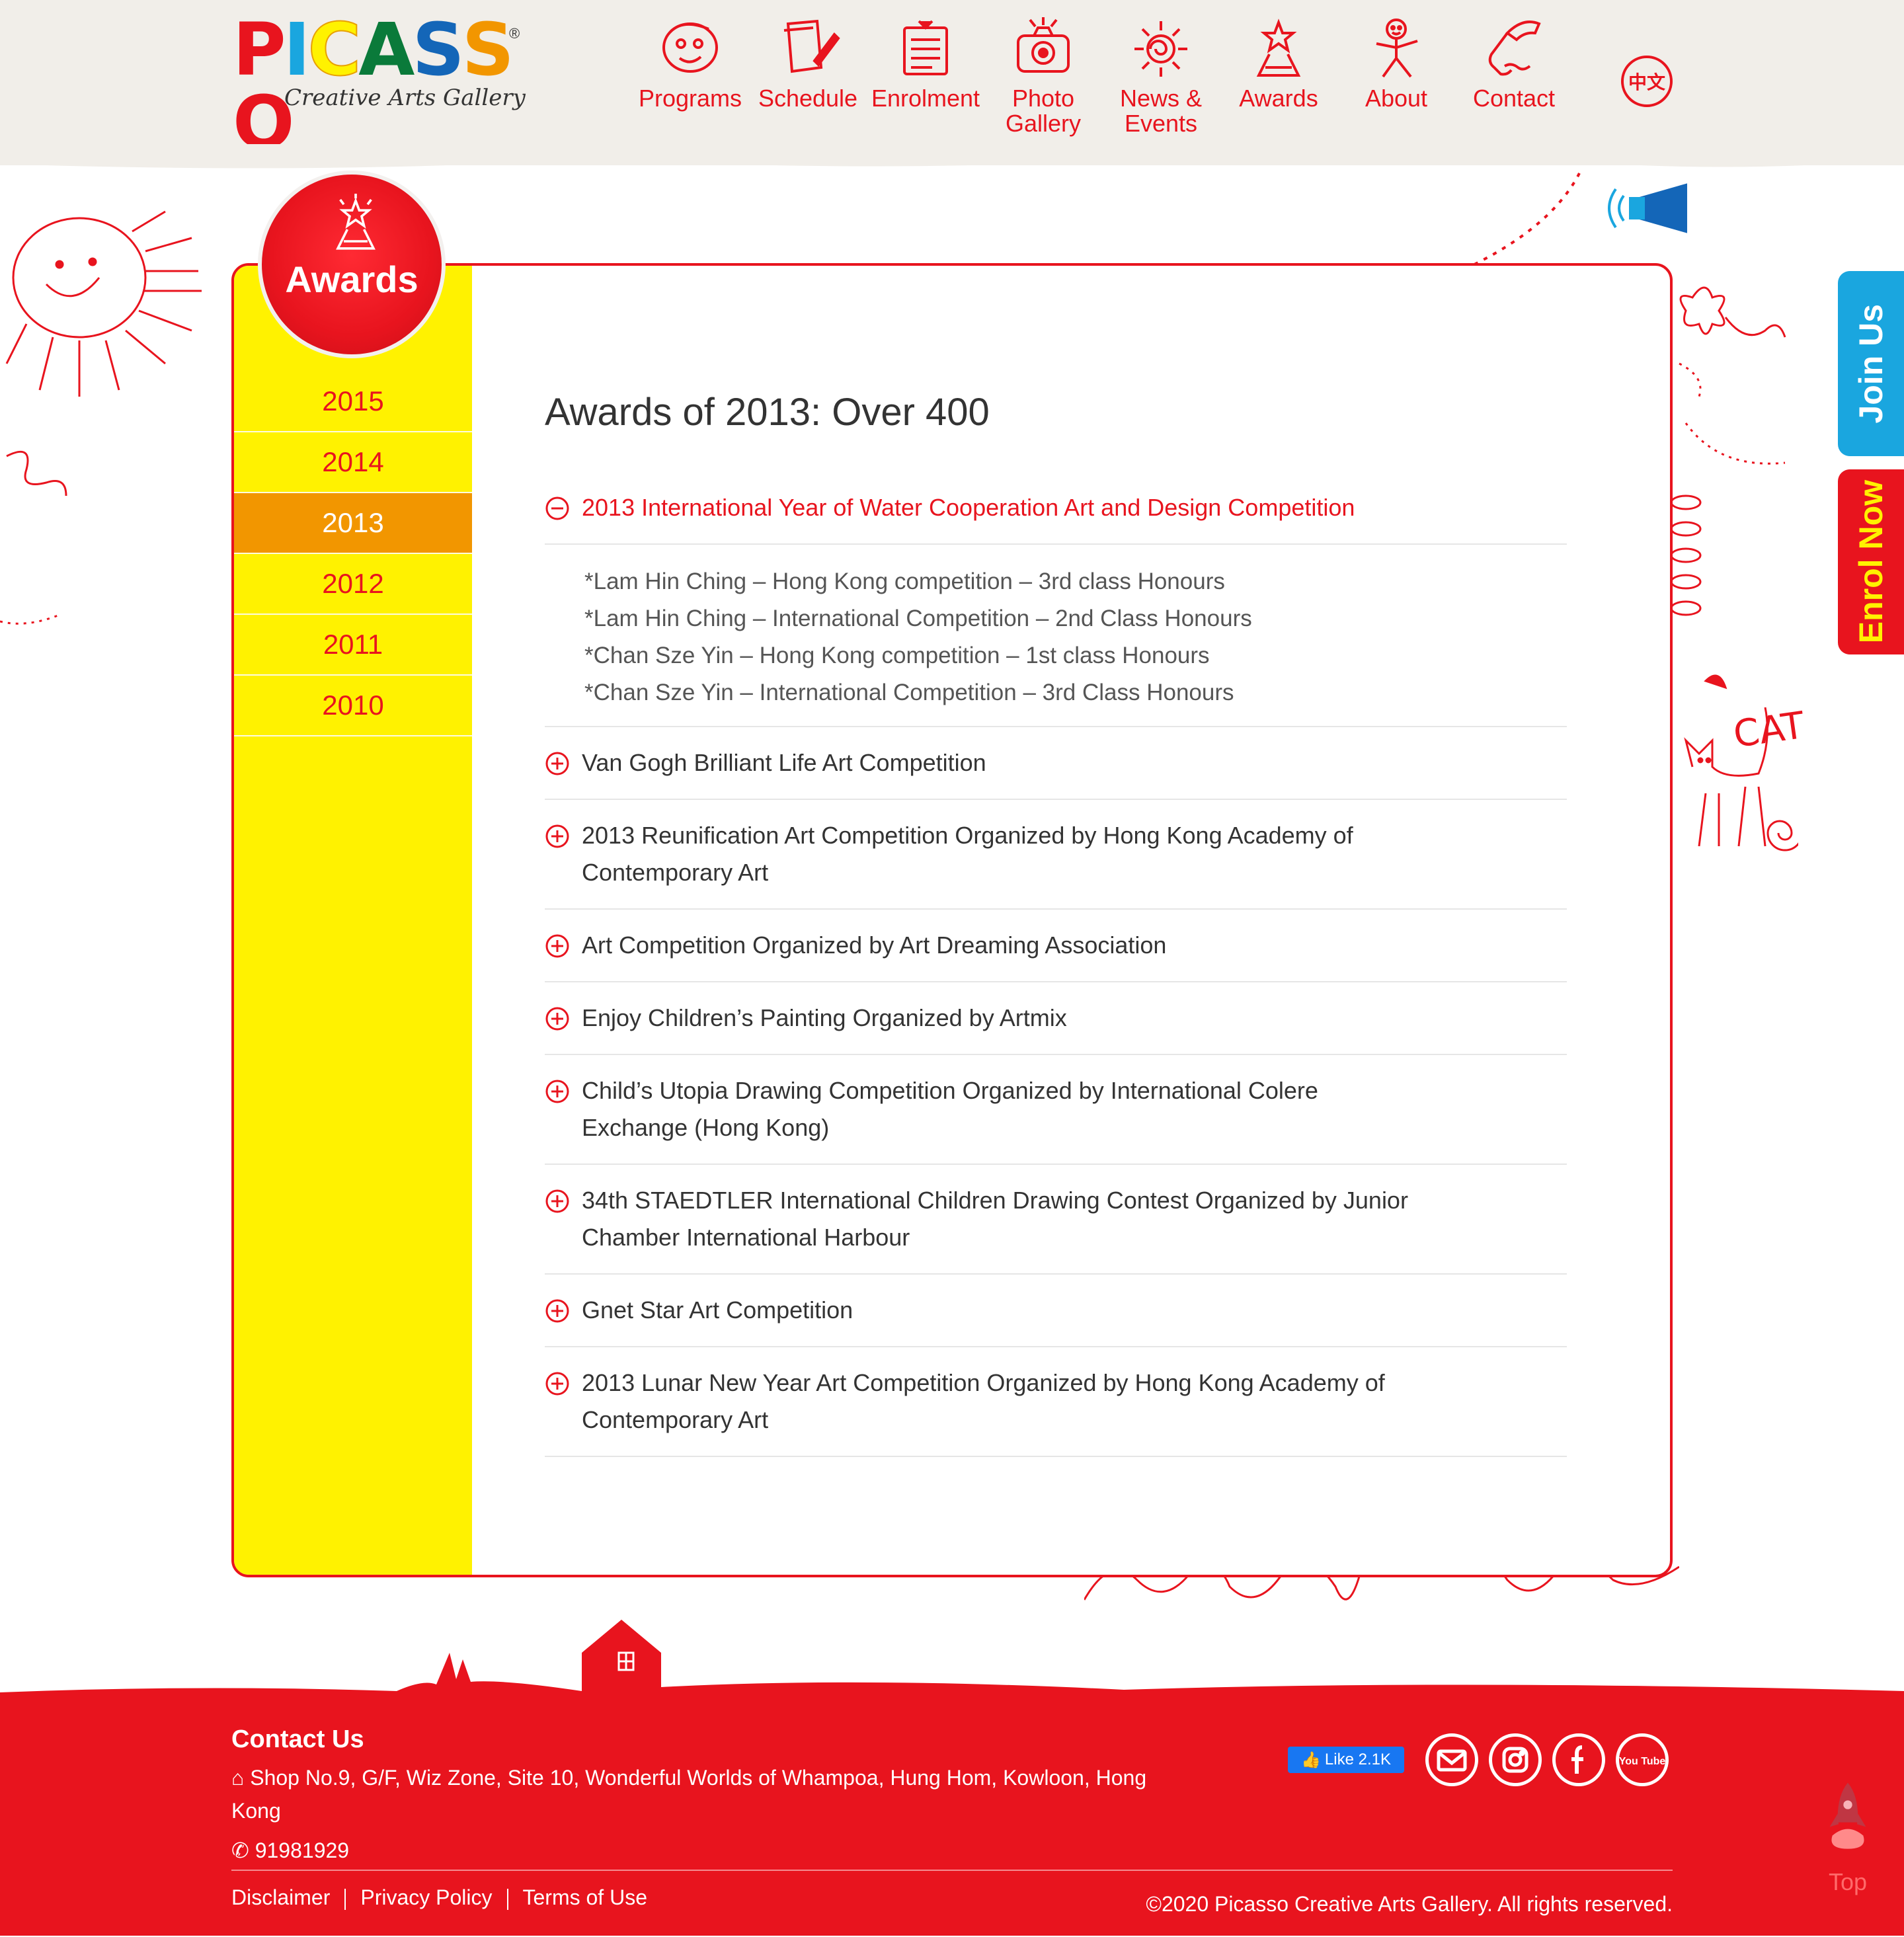 This screenshot has width=1904, height=1937. Describe the element at coordinates (103, 304) in the screenshot. I see `sun-doodle` at that location.